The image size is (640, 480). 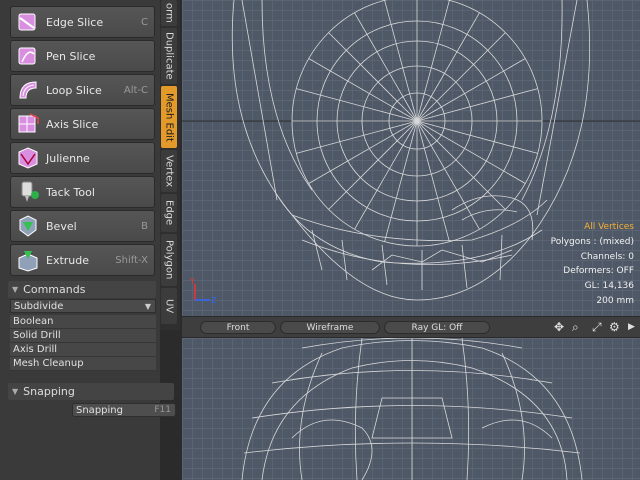 I want to click on edge-slice-button: Edge Slice C, so click(x=82, y=22).